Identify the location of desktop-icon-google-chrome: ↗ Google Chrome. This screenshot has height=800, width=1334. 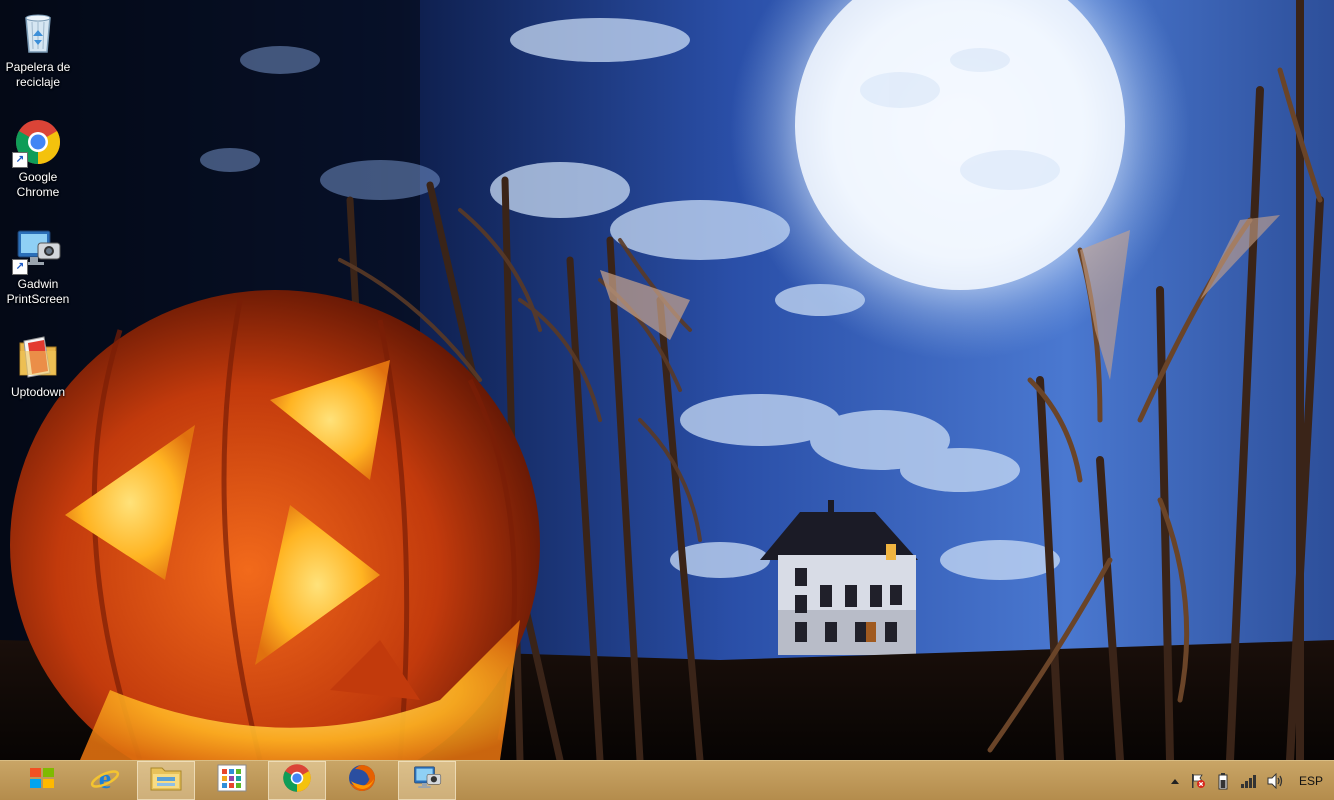
(38, 159).